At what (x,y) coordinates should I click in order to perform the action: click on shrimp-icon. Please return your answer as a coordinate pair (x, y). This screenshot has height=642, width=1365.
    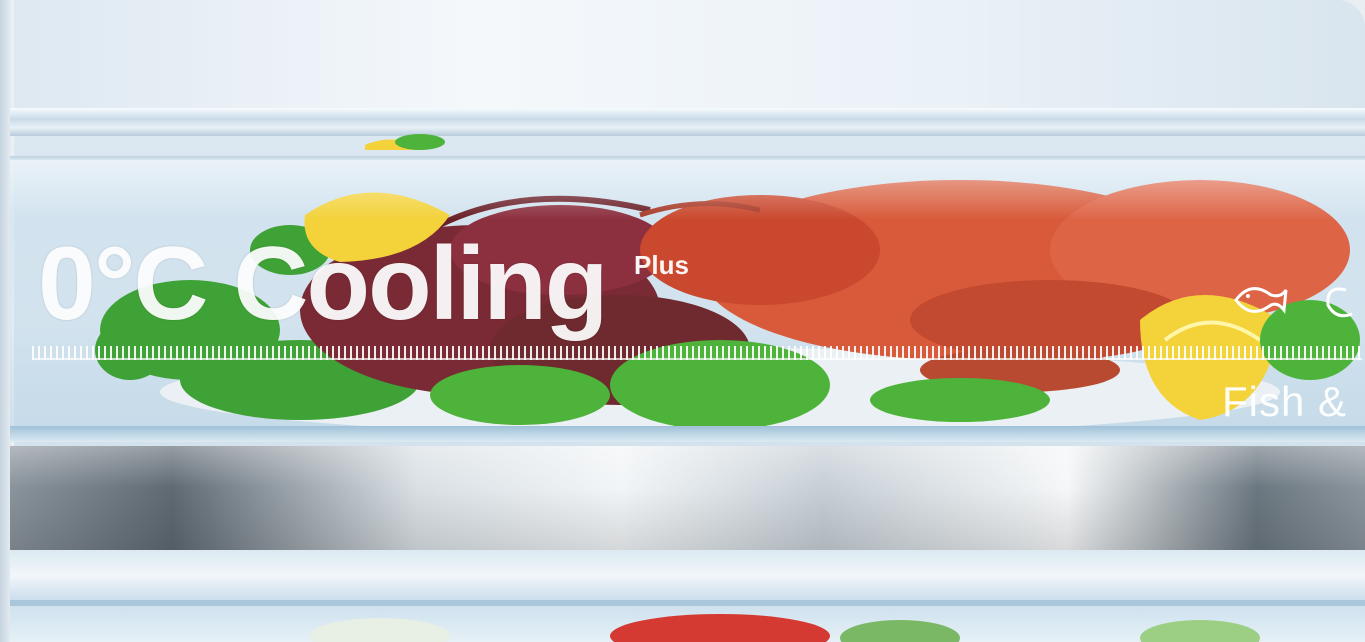
    Looking at the image, I should click on (1339, 302).